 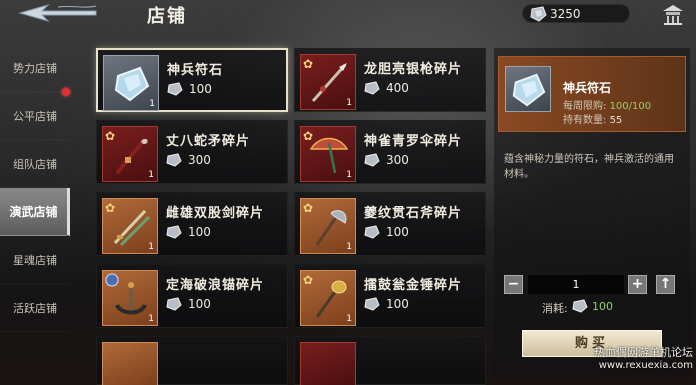 What do you see at coordinates (195, 70) in the screenshot?
I see `item-name: 神兵符石` at bounding box center [195, 70].